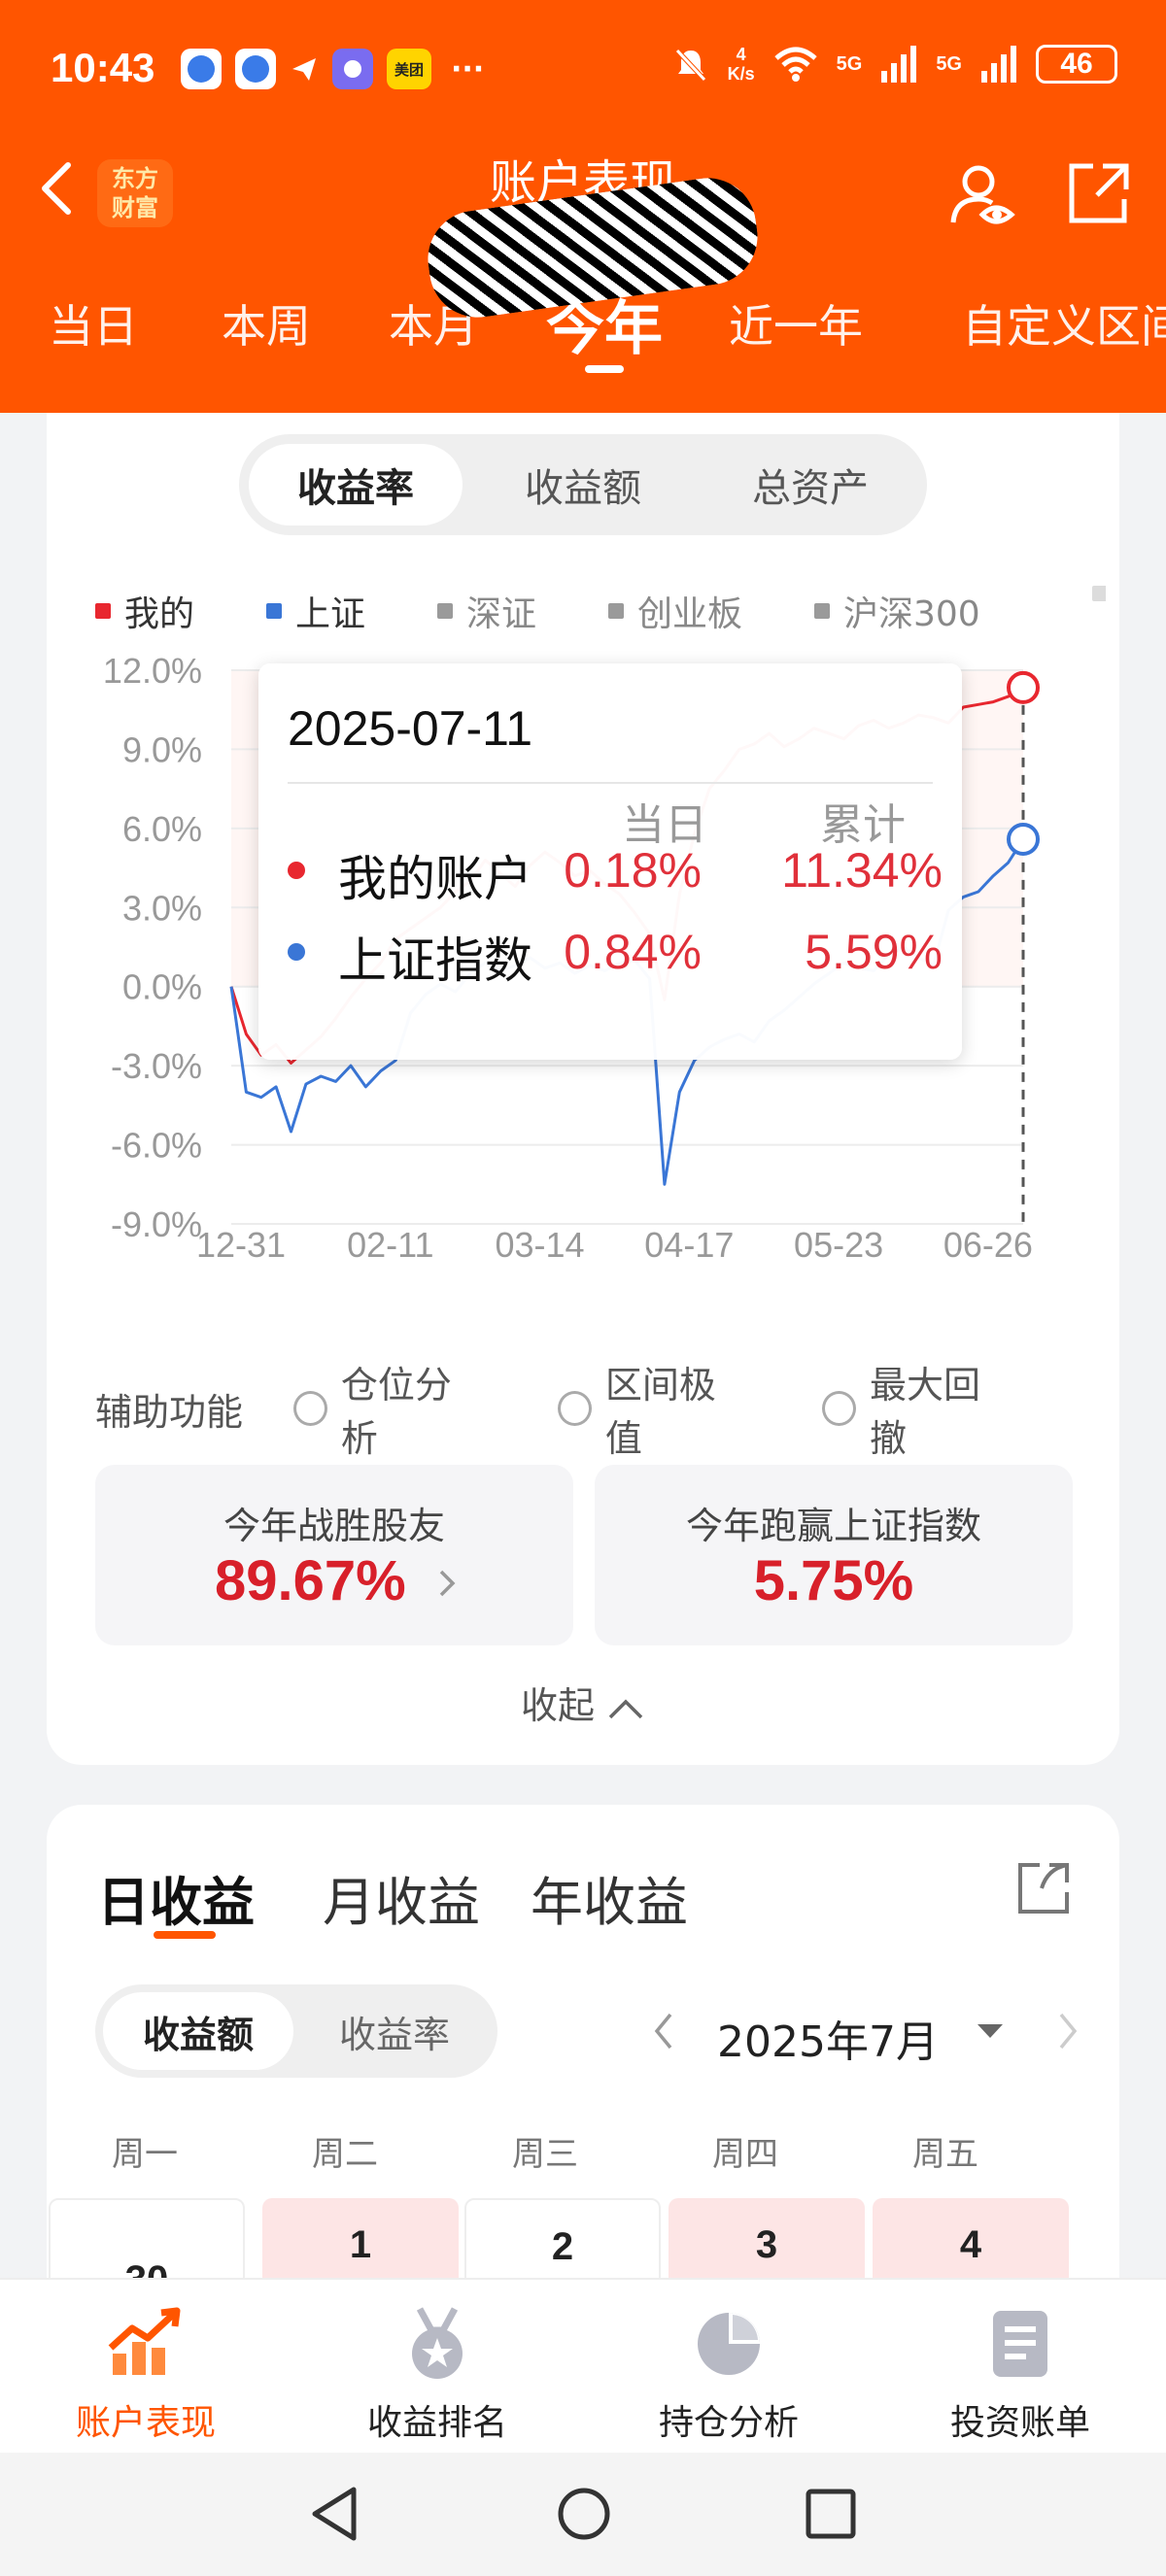  I want to click on legend-item-chinext: 创业板, so click(675, 611).